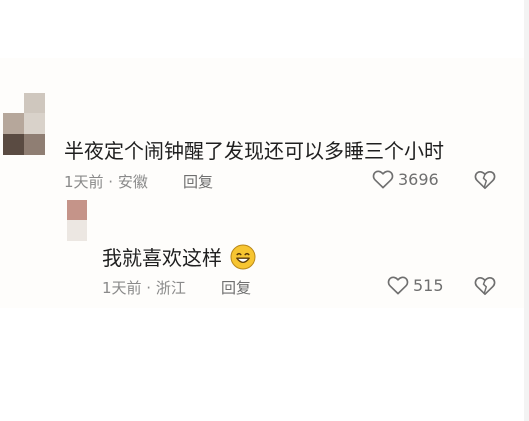  What do you see at coordinates (106, 182) in the screenshot?
I see `comment-meta: 1天前 · 安徽` at bounding box center [106, 182].